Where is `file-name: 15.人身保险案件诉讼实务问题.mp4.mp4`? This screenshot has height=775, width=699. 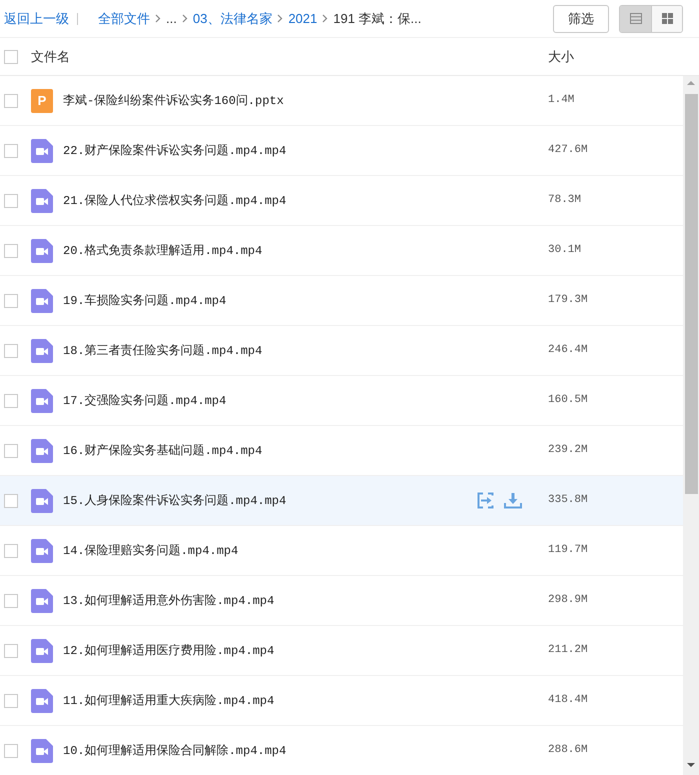
file-name: 15.人身保险案件诉讼实务问题.mp4.mp4 is located at coordinates (270, 501).